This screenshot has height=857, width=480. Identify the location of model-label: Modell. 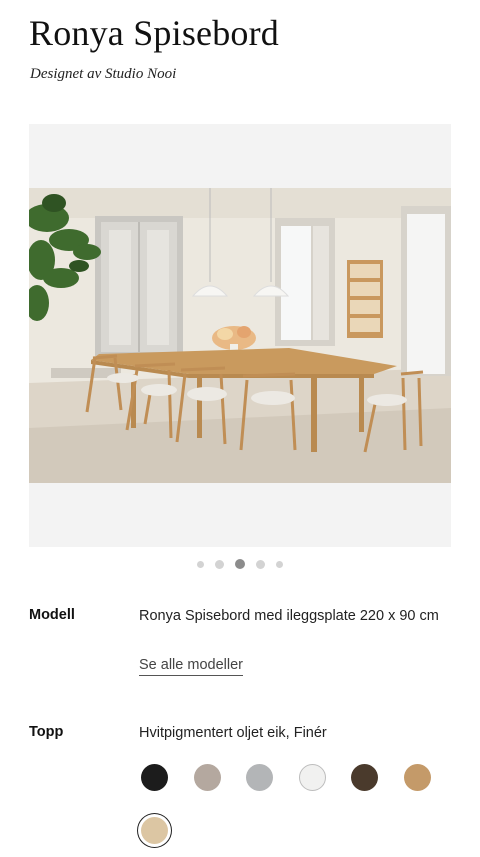
(52, 615).